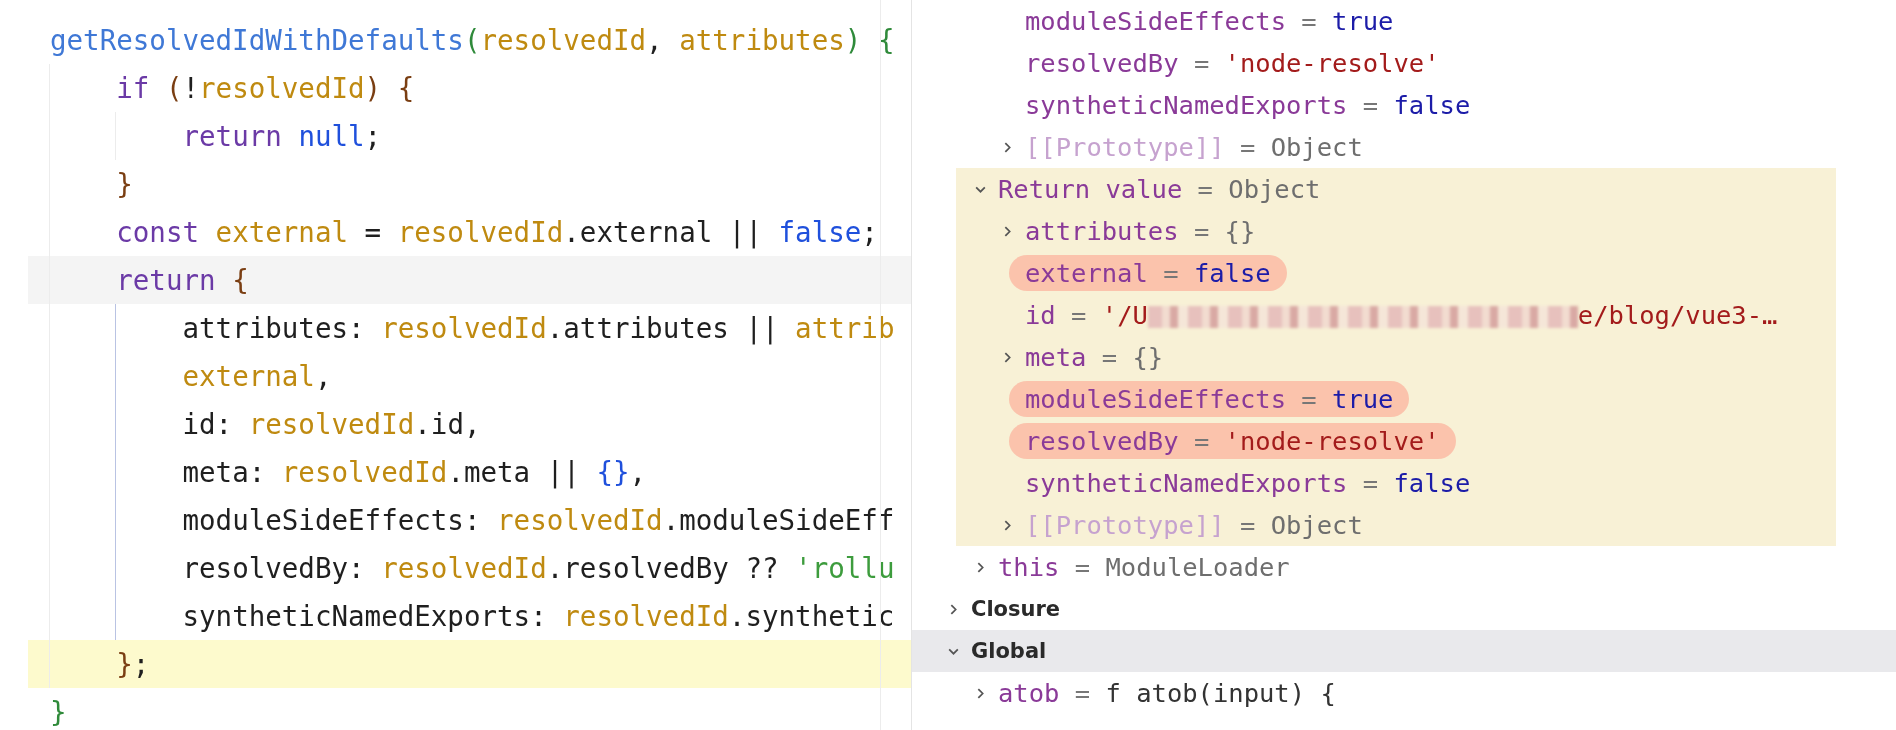 The image size is (1896, 730). Describe the element at coordinates (1404, 609) in the screenshot. I see `scope-section-header: Closure` at that location.